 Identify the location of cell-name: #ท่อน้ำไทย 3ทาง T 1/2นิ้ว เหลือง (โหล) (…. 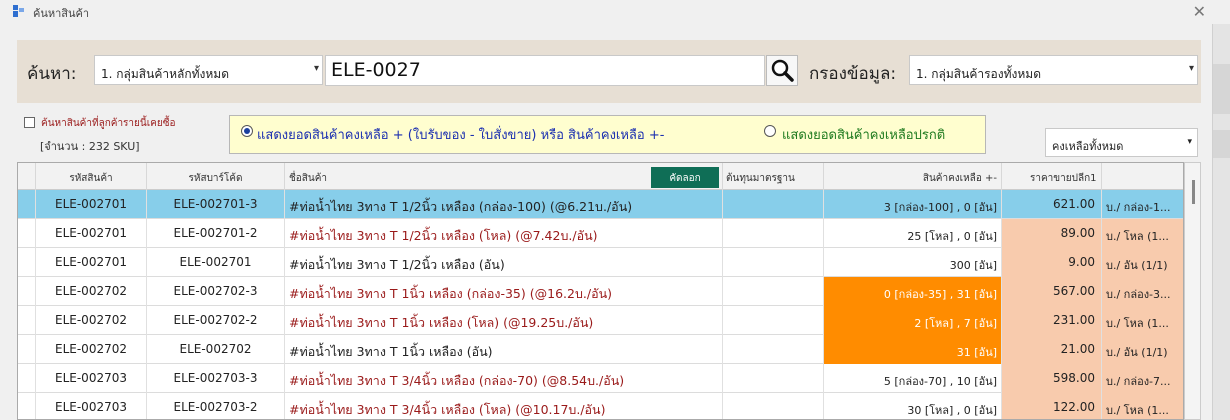
(504, 233).